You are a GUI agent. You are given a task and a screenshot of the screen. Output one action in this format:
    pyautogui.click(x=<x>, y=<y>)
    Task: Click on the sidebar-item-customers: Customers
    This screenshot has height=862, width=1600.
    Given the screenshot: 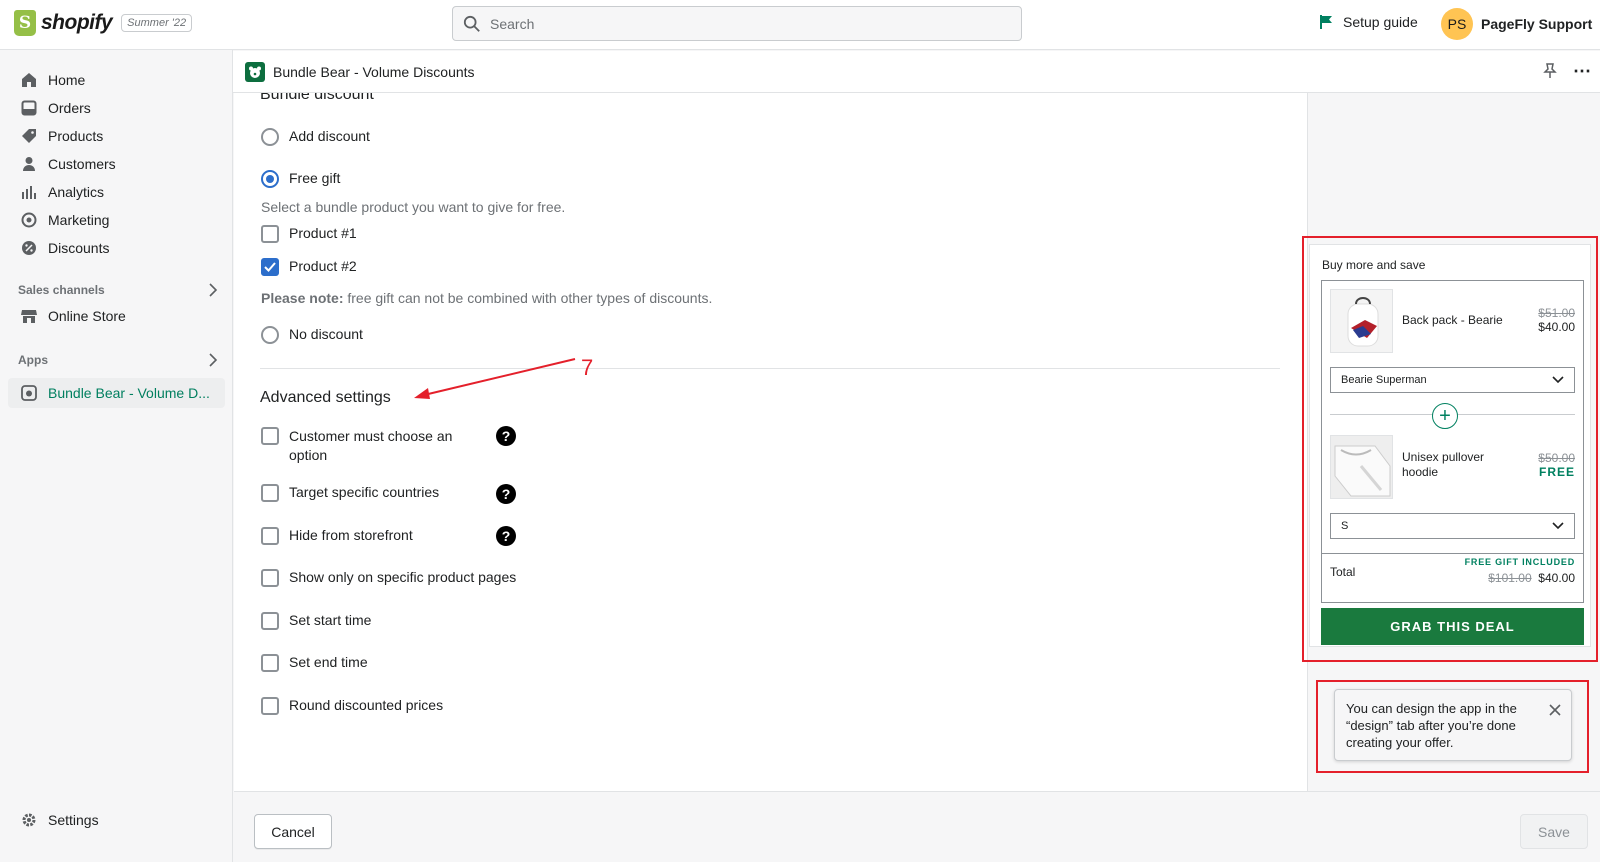 What is the action you would take?
    pyautogui.click(x=116, y=164)
    